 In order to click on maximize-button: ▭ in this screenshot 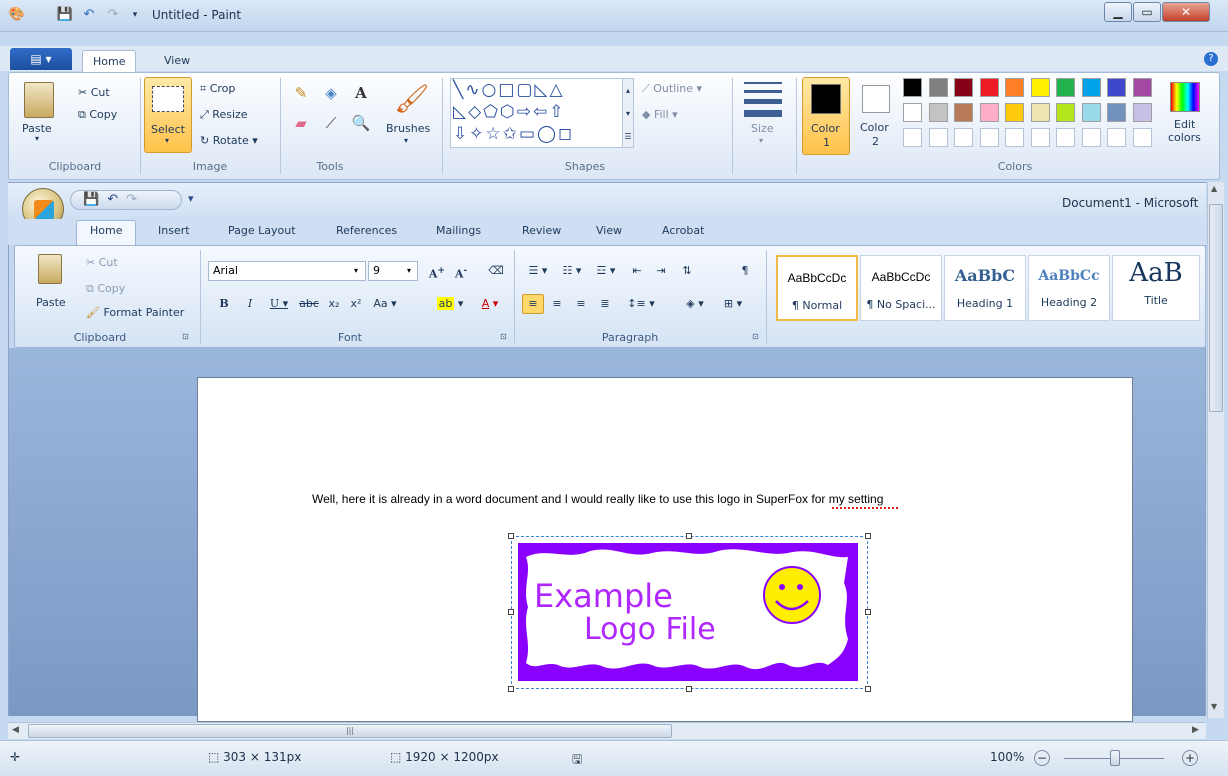, I will do `click(1147, 12)`.